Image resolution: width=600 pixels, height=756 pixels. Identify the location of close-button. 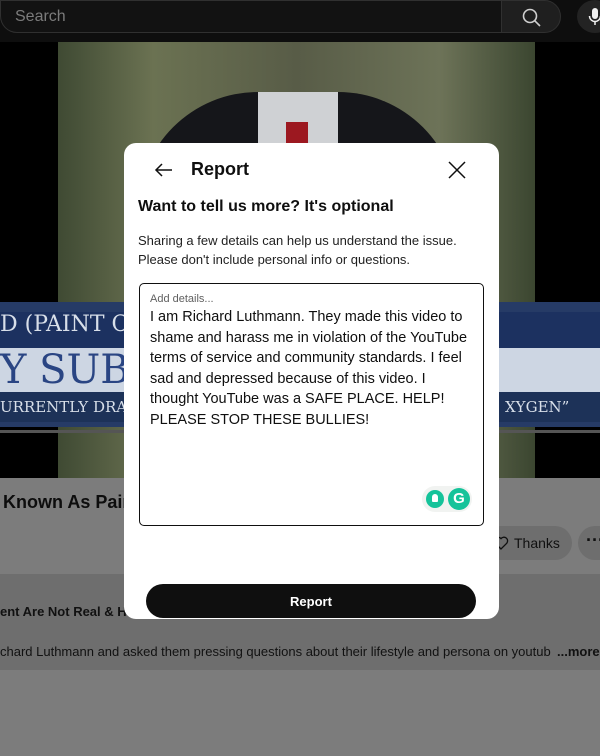
(457, 170).